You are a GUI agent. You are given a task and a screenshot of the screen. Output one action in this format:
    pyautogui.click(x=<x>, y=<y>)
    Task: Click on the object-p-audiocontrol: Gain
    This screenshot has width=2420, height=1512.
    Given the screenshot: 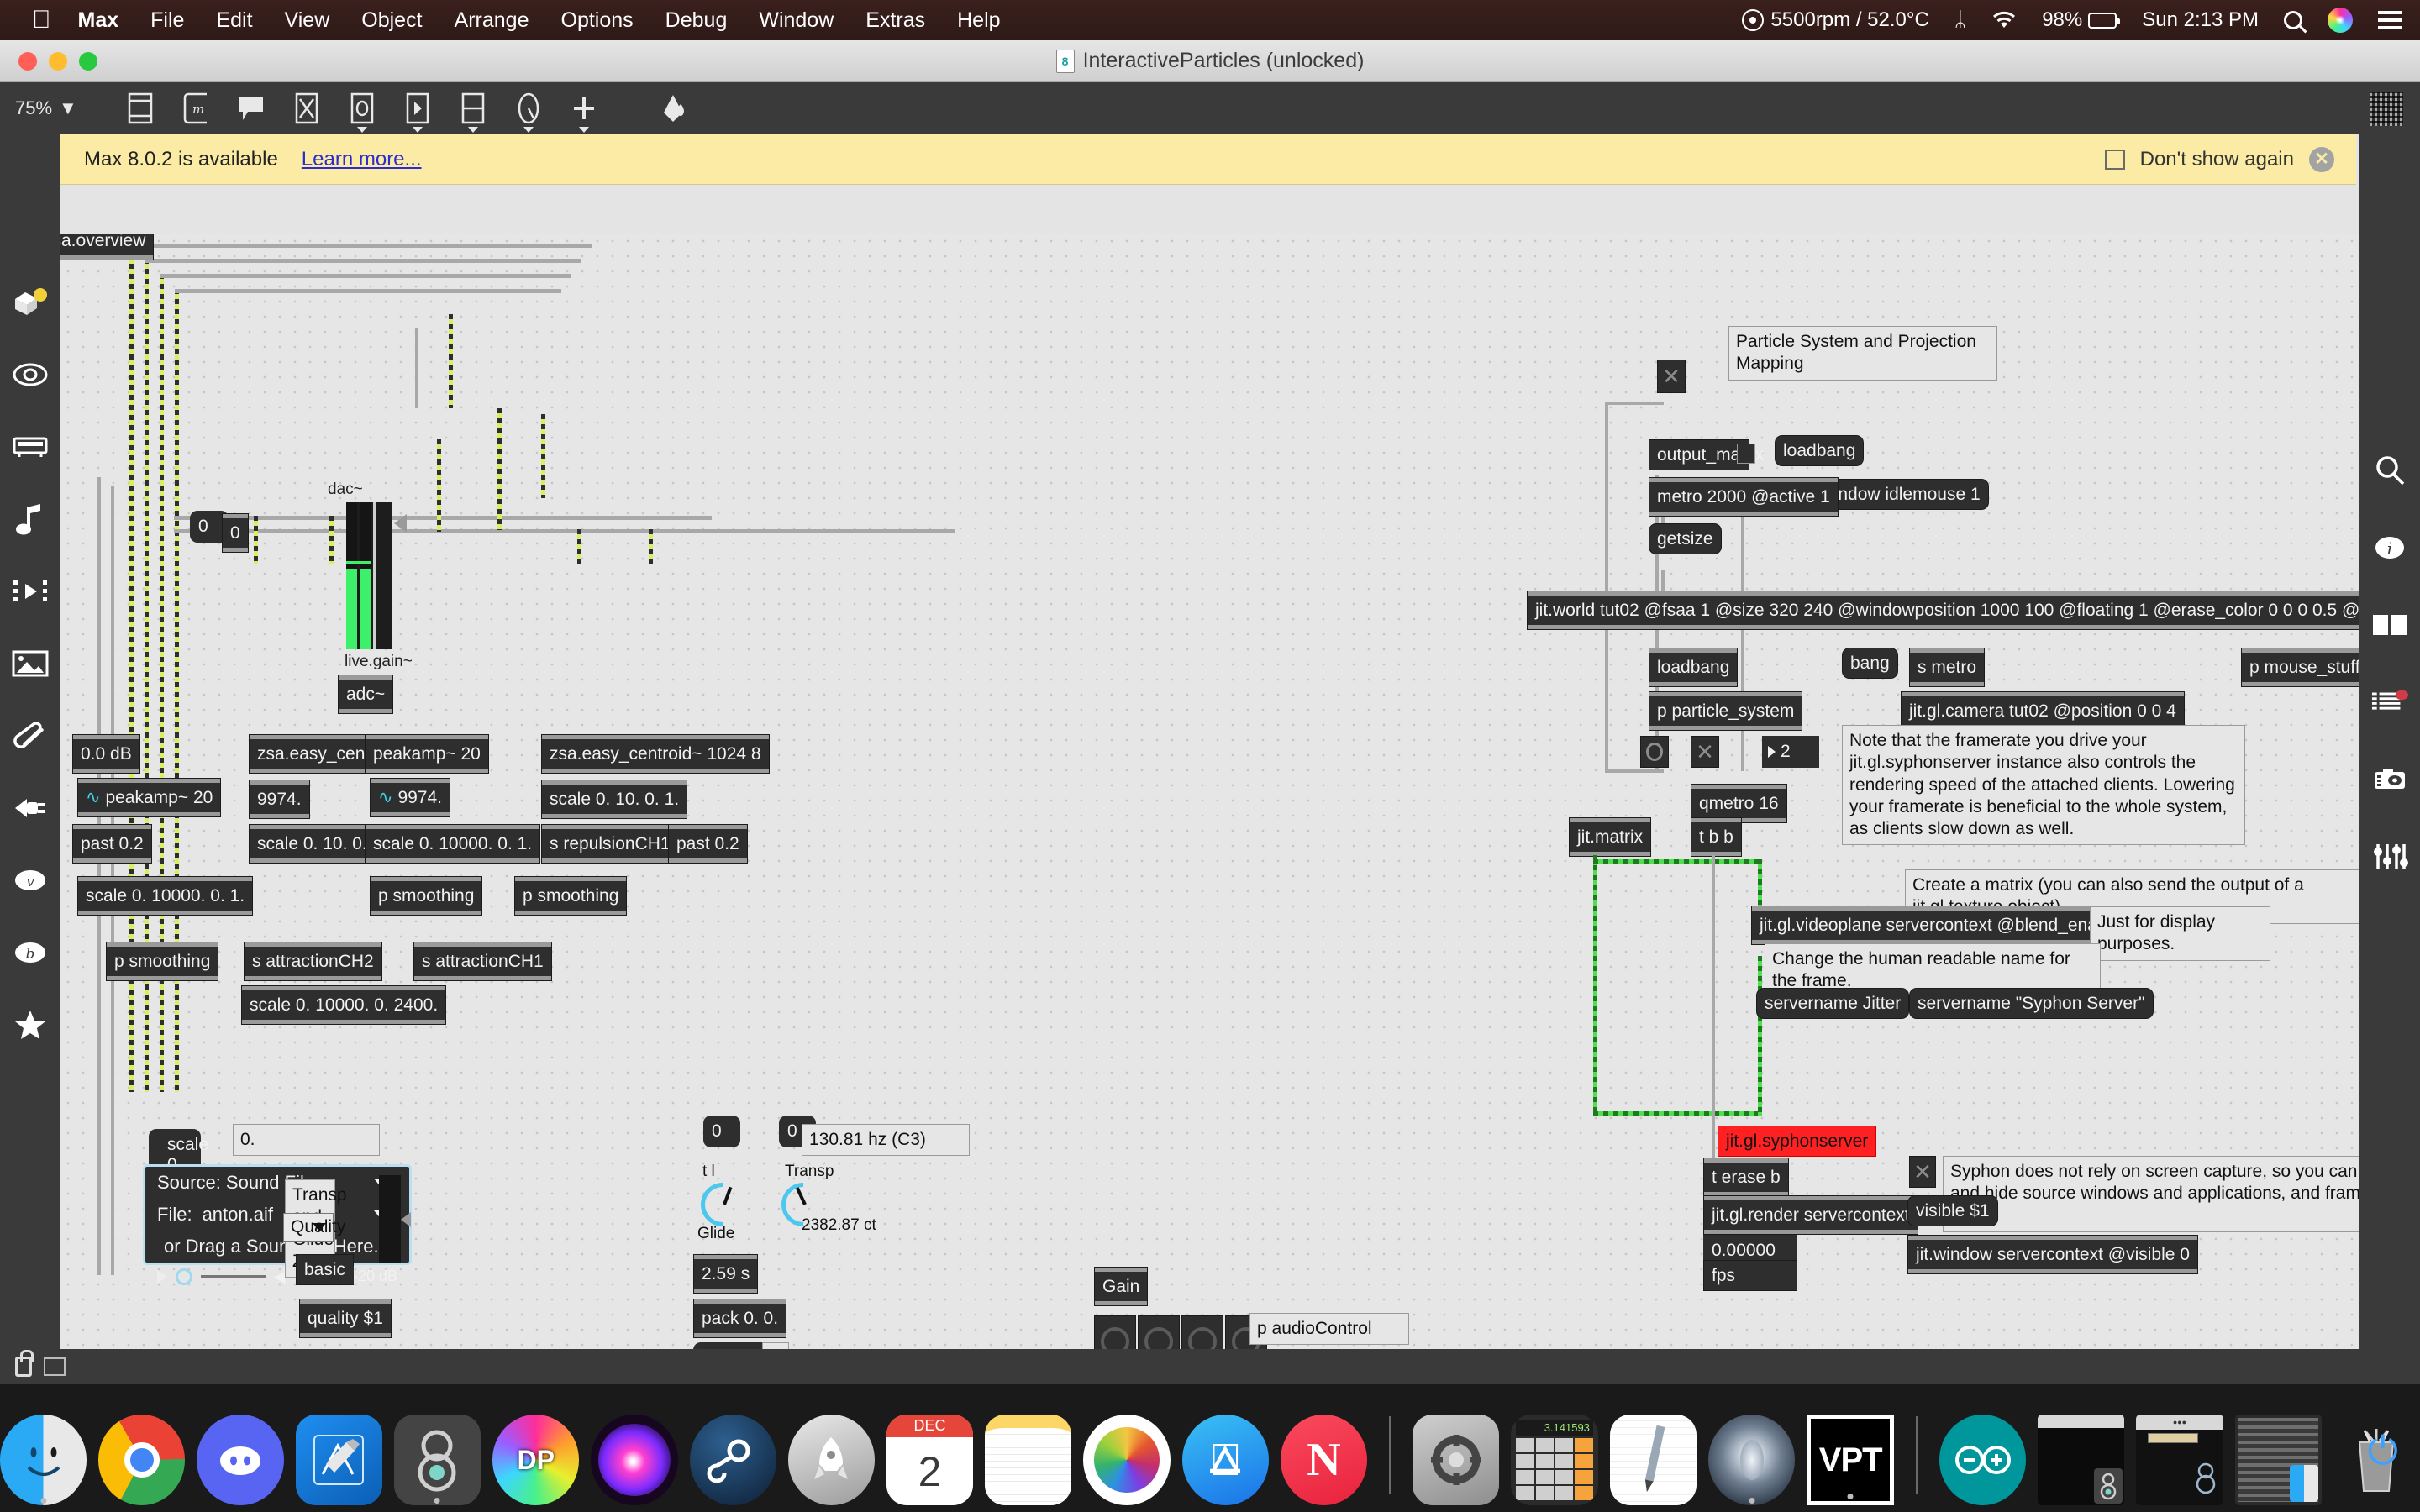 What is the action you would take?
    pyautogui.click(x=1121, y=1286)
    